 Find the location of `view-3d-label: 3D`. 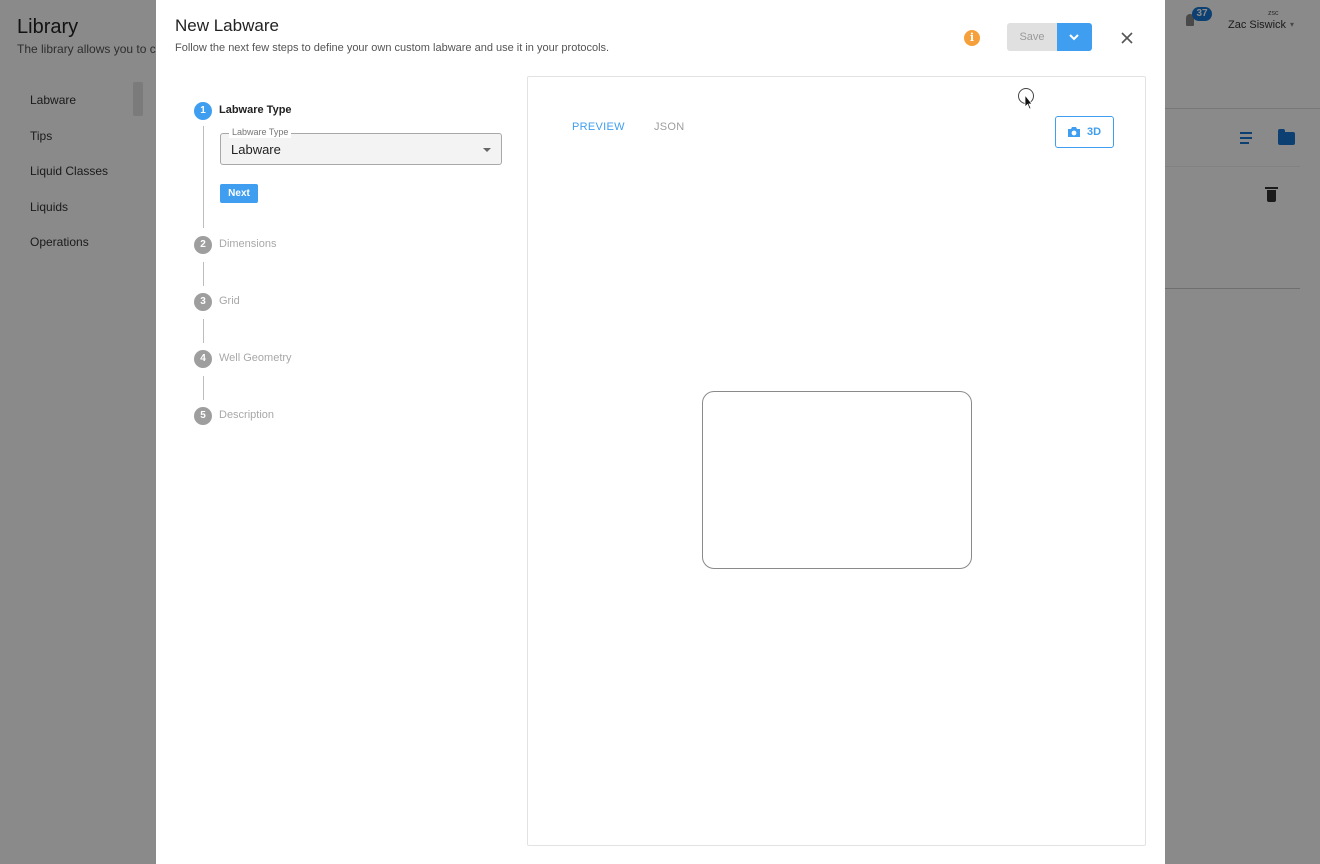

view-3d-label: 3D is located at coordinates (1094, 132).